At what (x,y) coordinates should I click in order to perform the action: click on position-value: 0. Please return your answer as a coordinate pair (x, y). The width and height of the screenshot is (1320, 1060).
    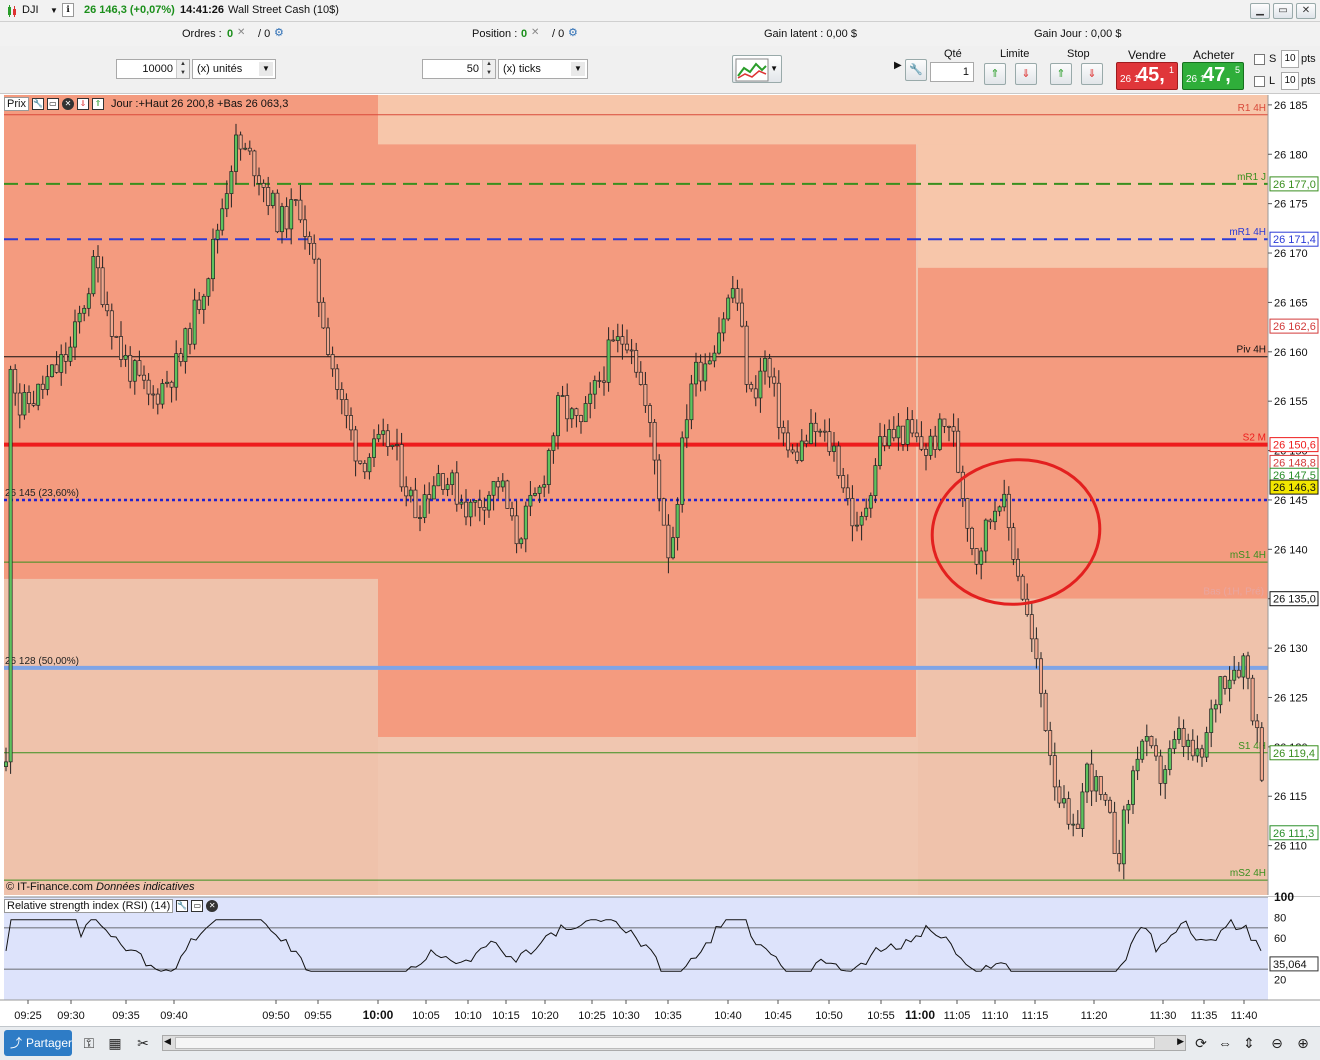
    Looking at the image, I should click on (524, 34).